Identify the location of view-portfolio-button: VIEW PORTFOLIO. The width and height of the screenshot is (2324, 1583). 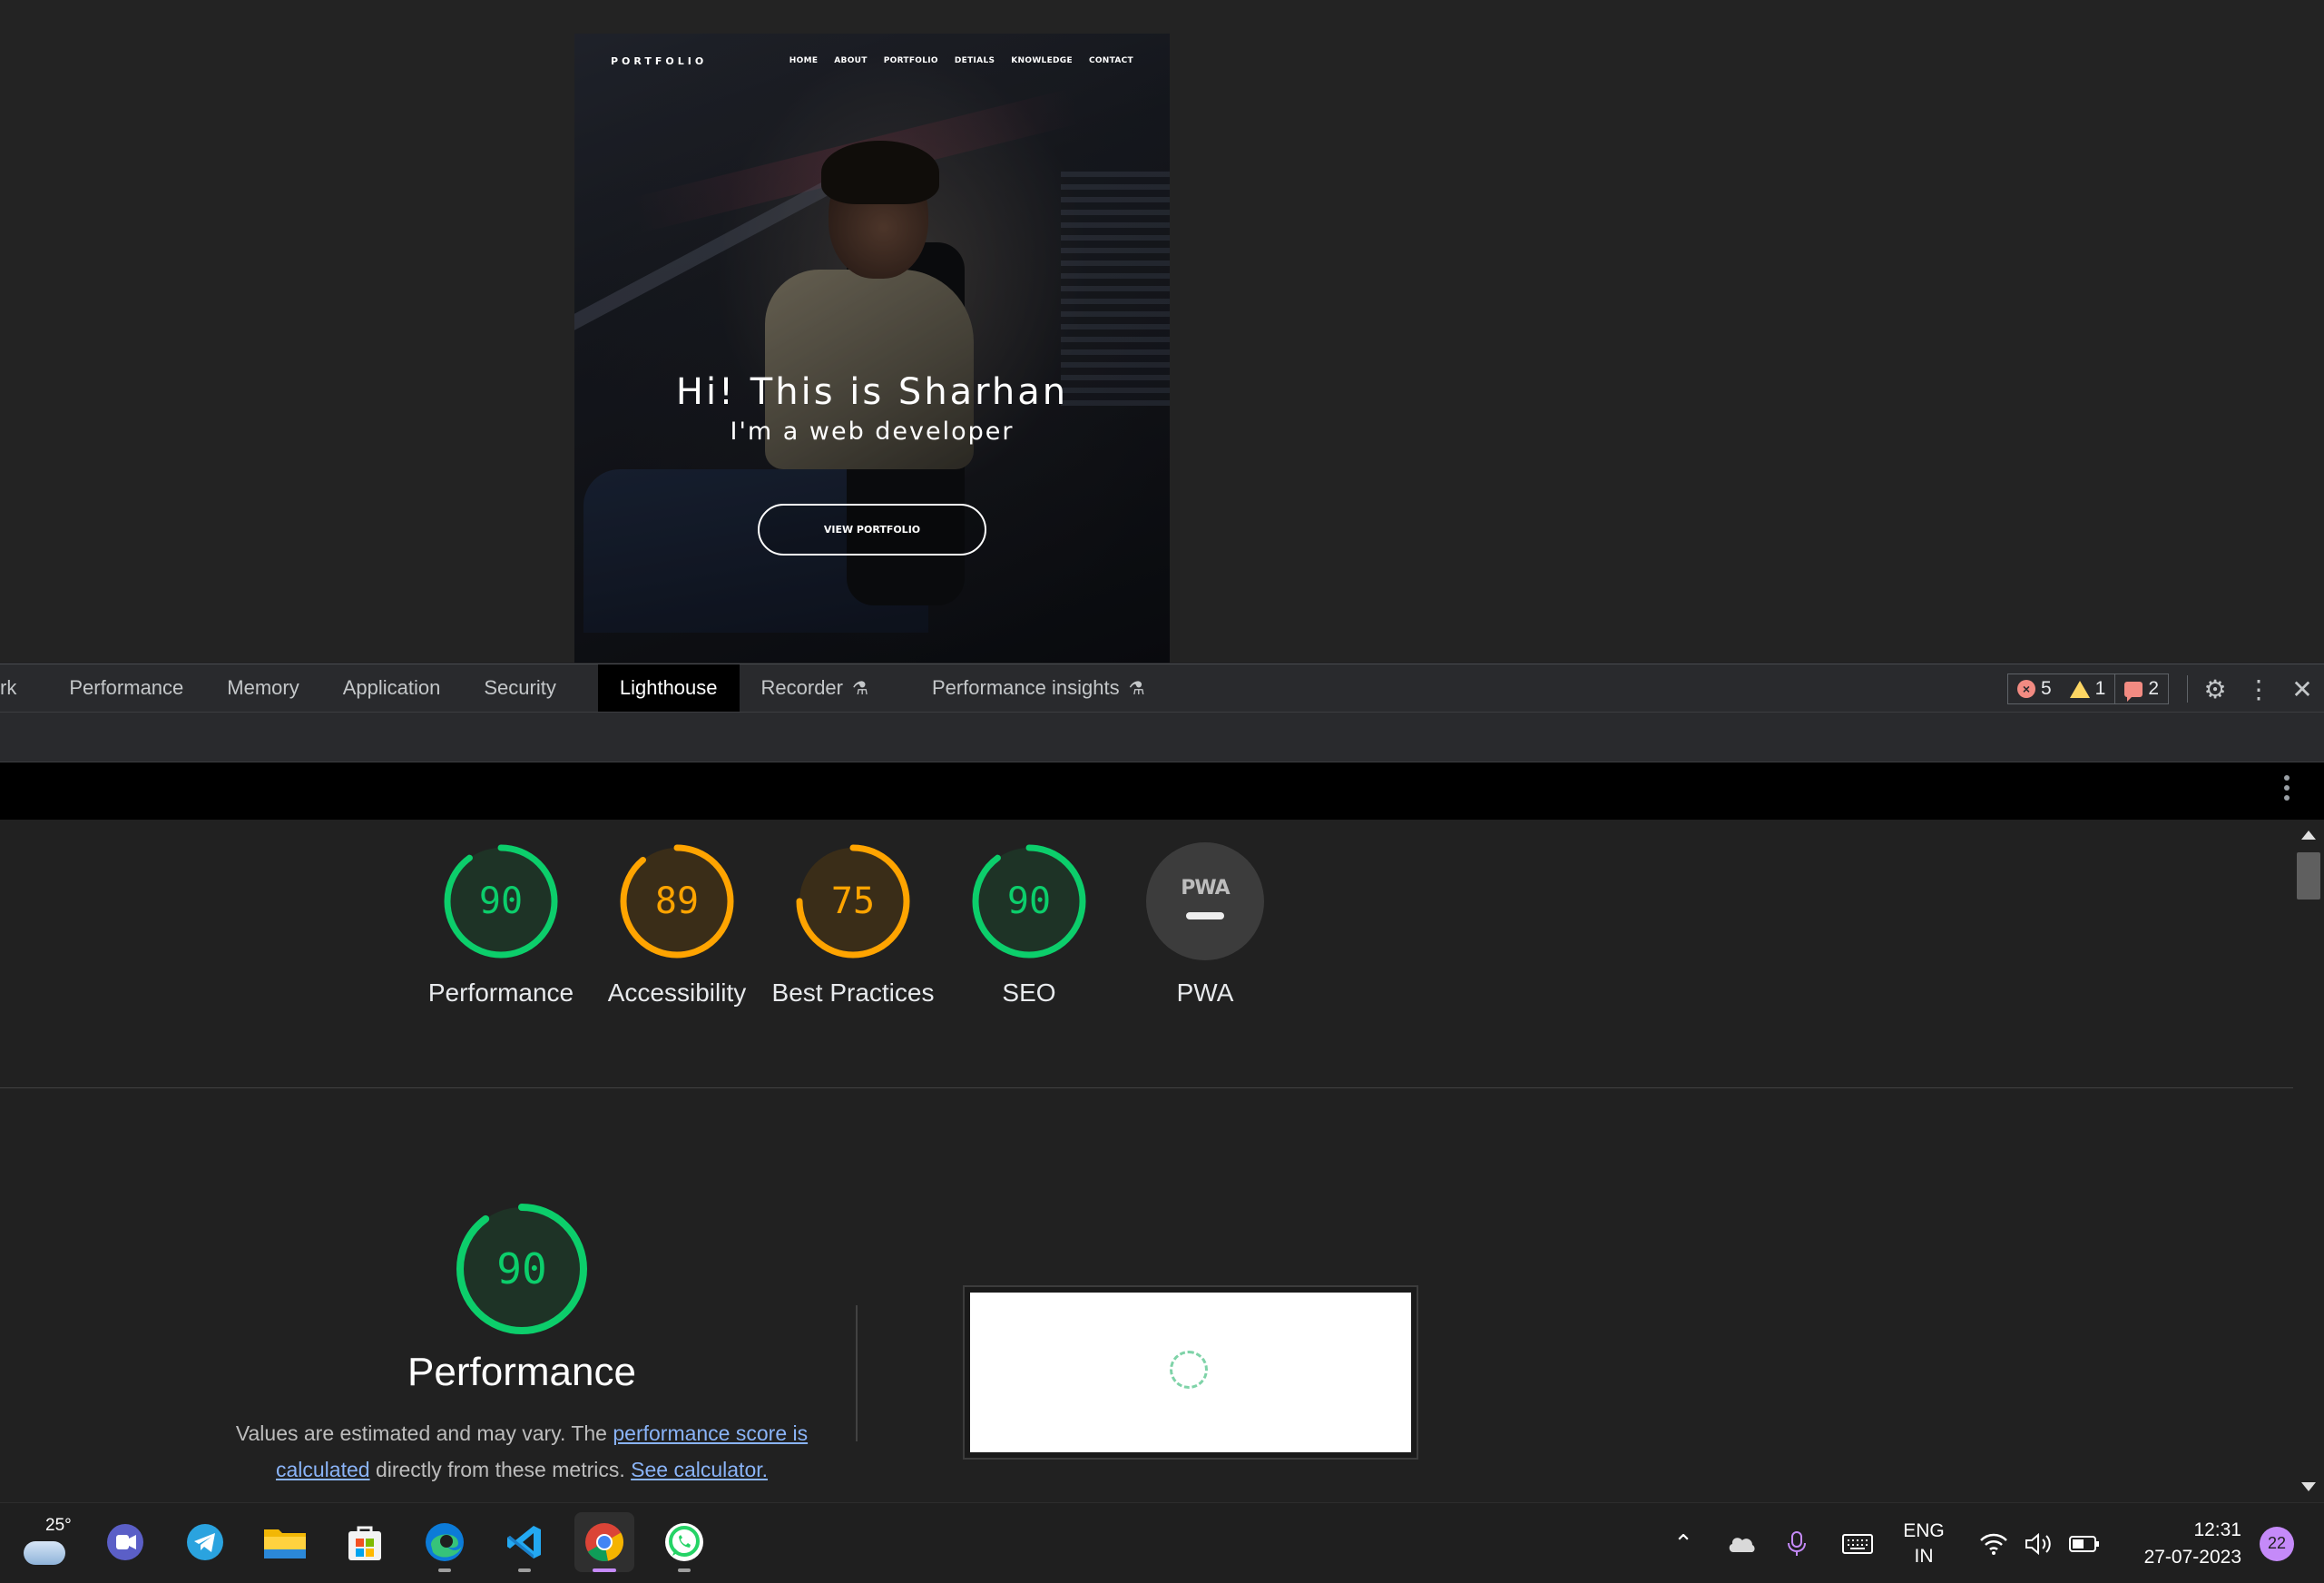
(872, 530).